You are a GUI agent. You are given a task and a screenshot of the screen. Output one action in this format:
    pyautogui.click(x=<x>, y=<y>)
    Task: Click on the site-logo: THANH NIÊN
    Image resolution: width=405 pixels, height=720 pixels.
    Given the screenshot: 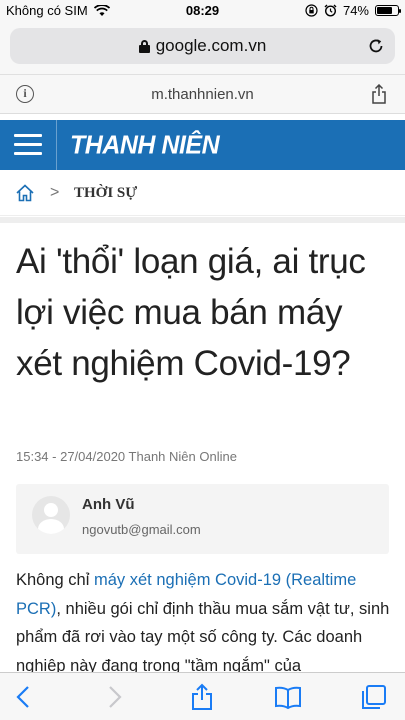 What is the action you would take?
    pyautogui.click(x=145, y=145)
    